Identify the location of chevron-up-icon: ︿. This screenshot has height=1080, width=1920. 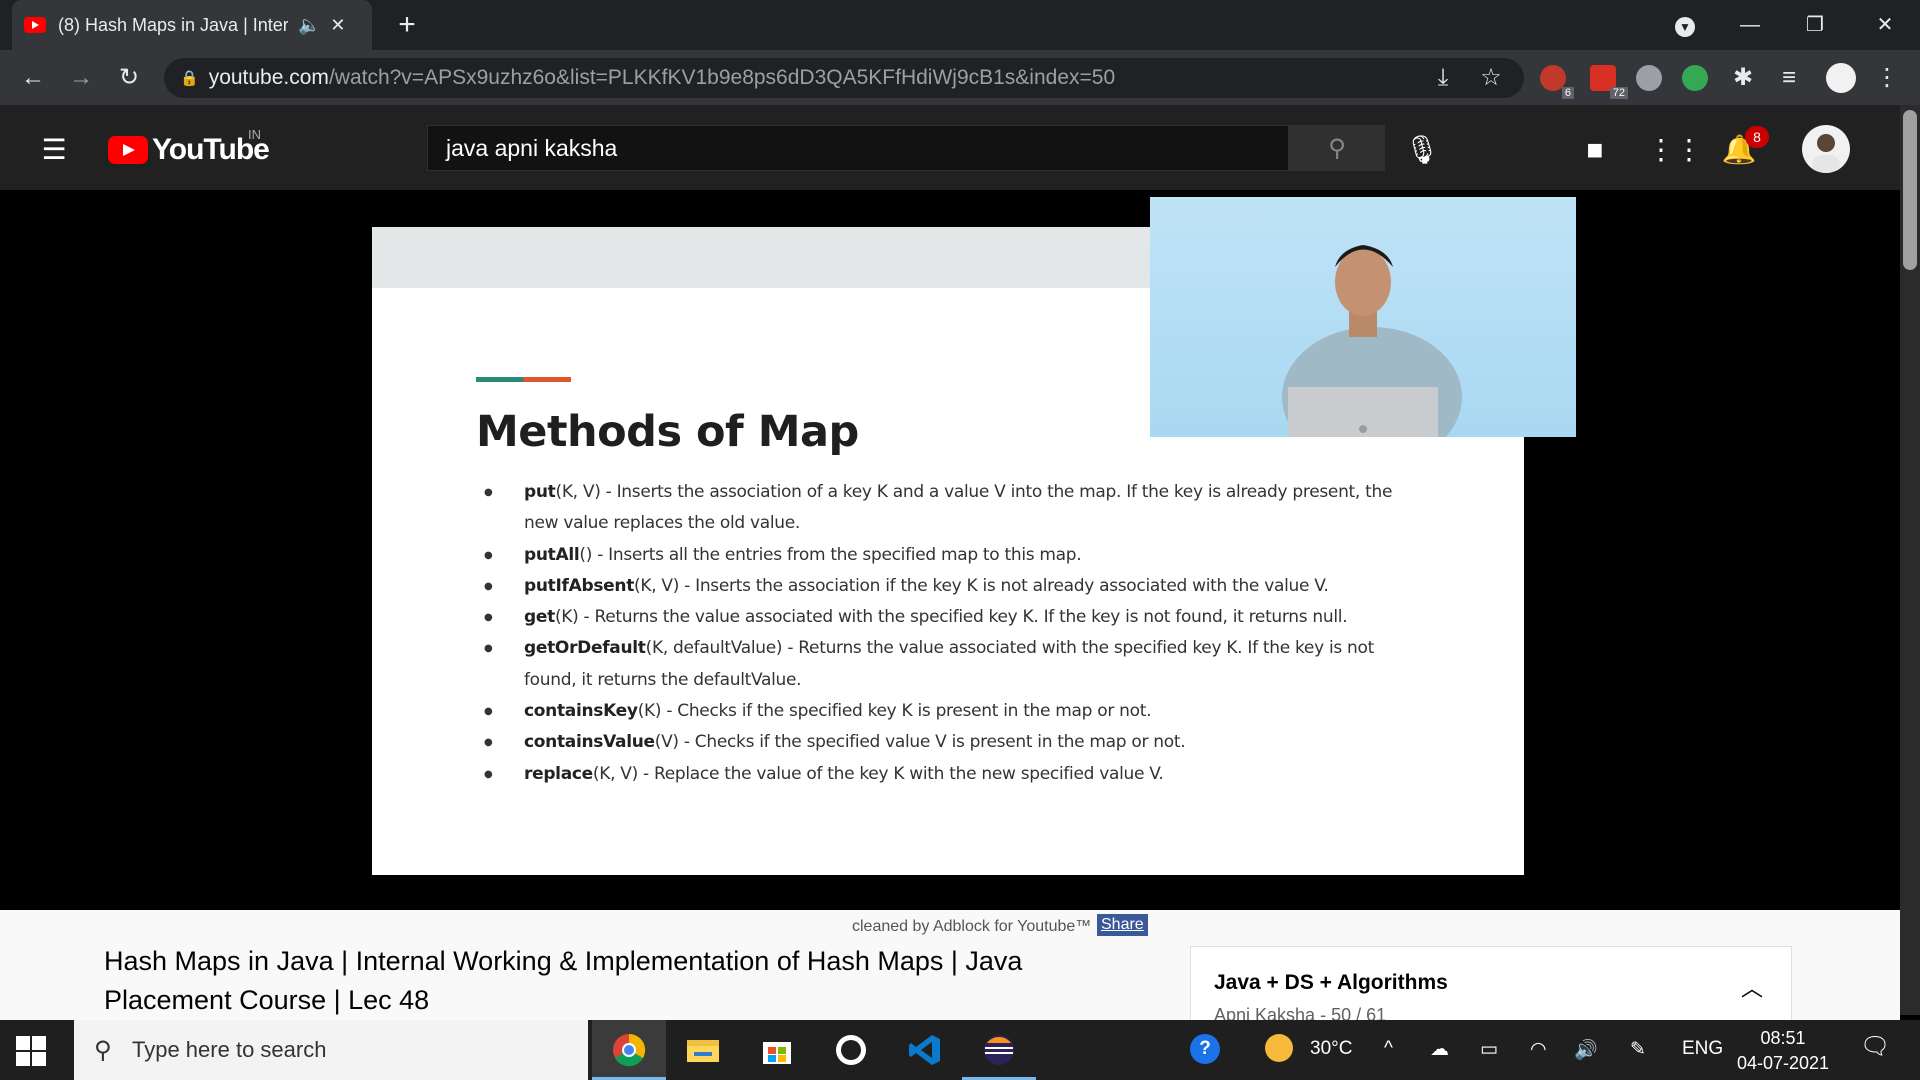
(1752, 987).